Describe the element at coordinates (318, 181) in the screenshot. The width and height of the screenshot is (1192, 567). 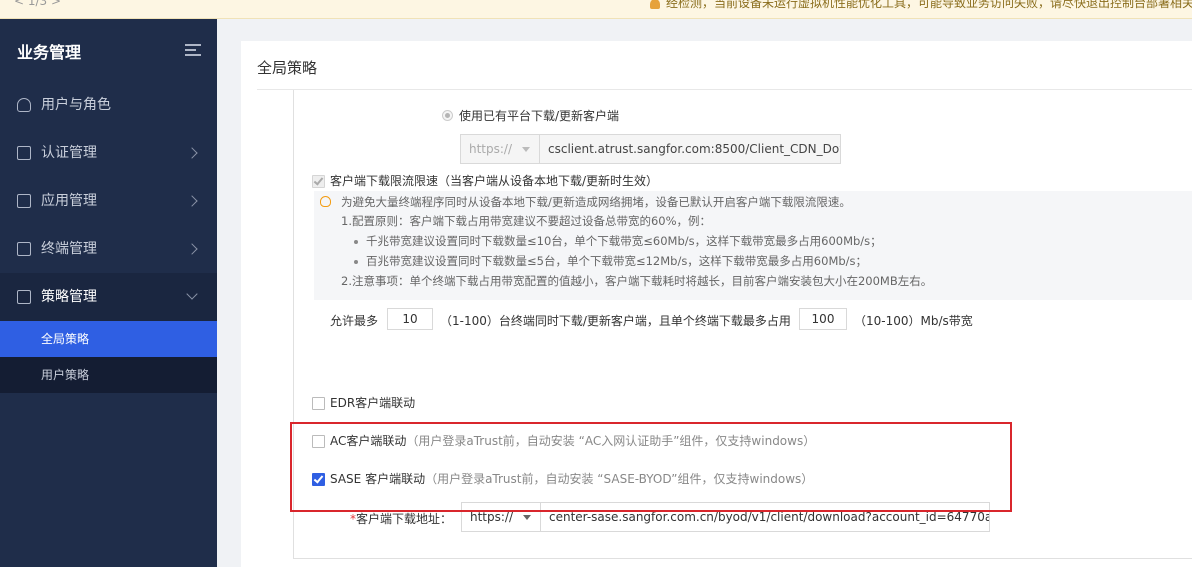
I see `throttle-checkbox` at that location.